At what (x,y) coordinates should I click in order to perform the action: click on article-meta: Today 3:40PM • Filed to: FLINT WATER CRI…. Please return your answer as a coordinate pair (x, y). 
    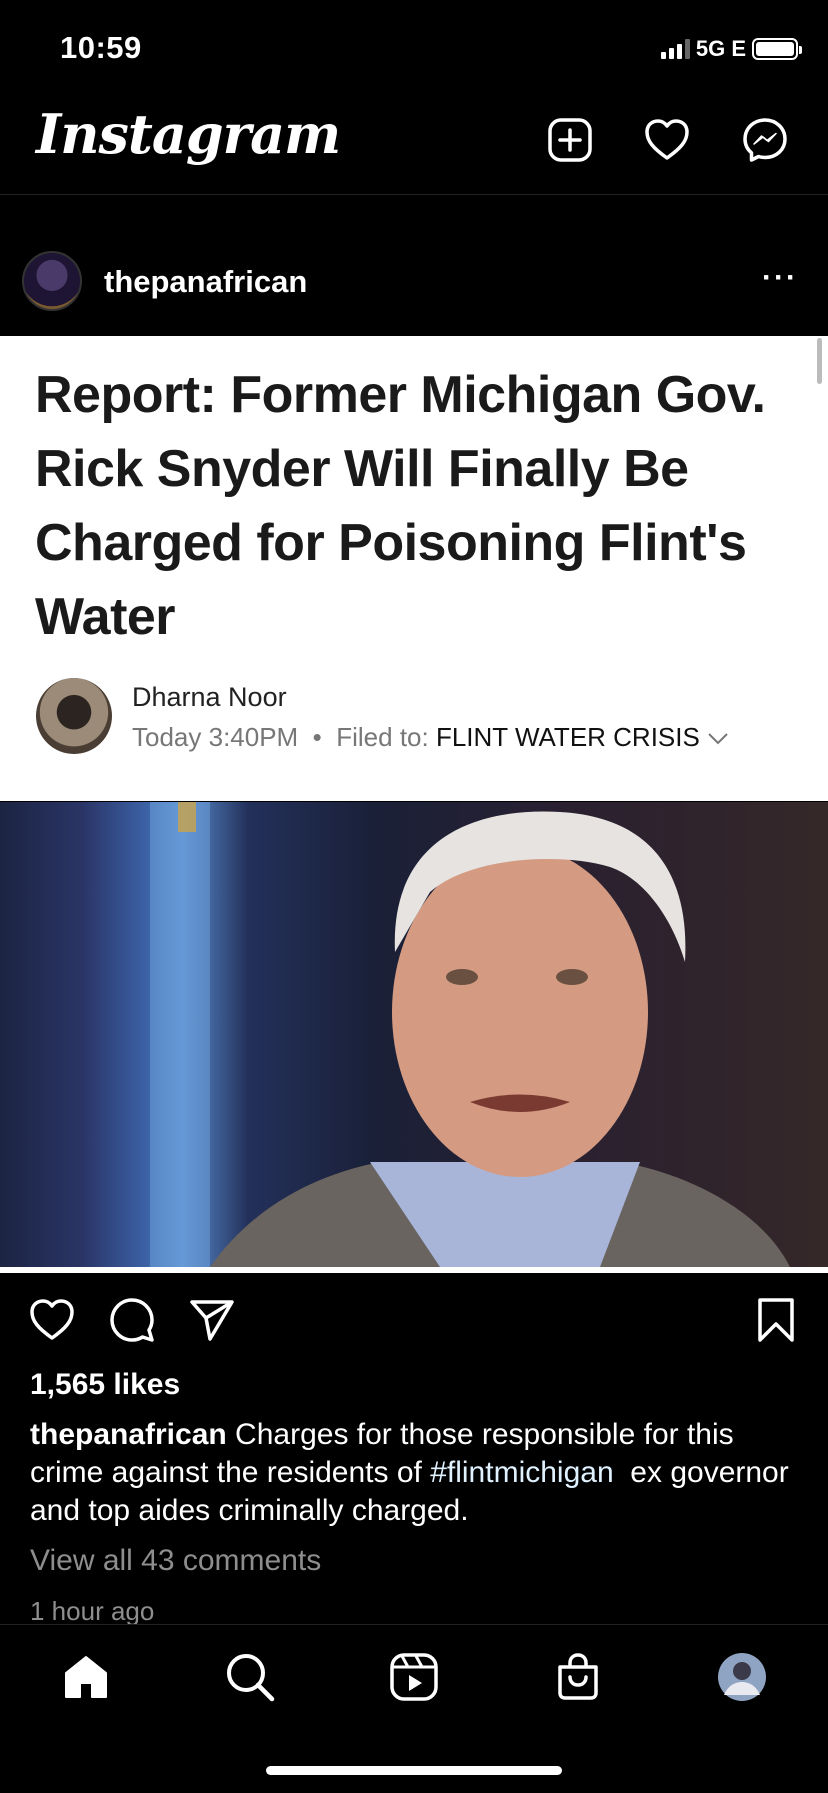
    Looking at the image, I should click on (430, 737).